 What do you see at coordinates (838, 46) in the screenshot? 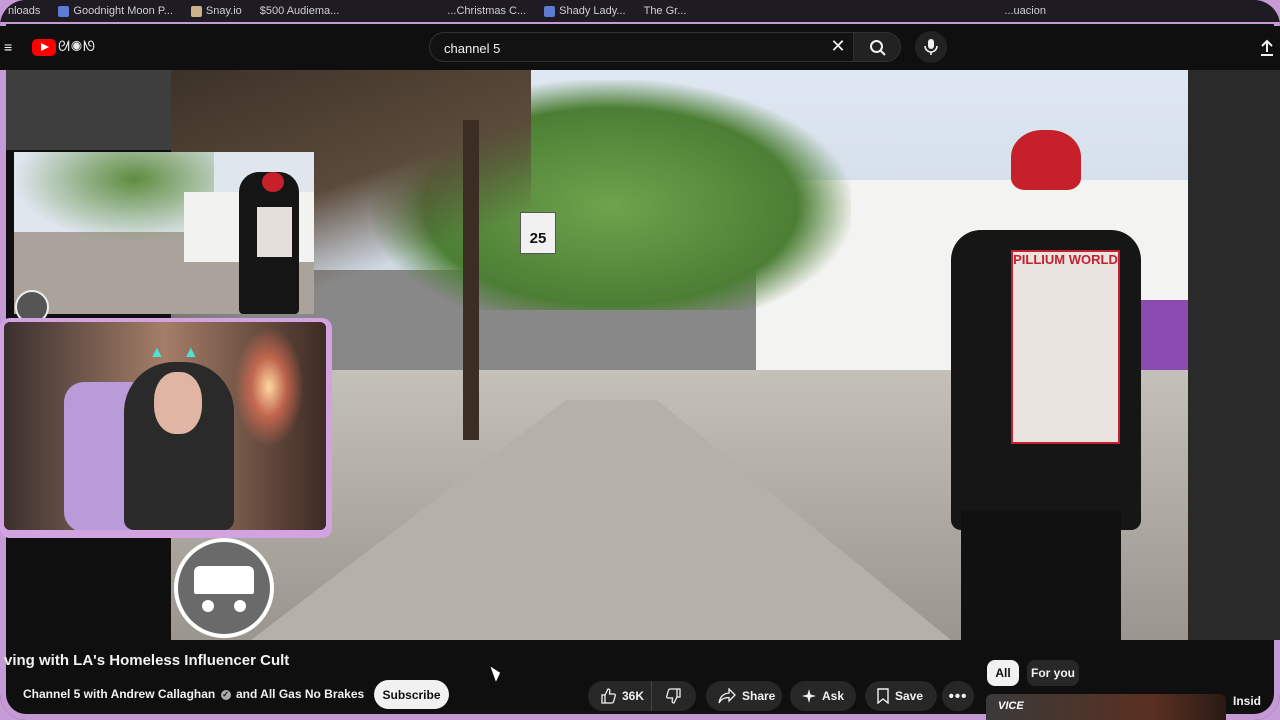
I see `clear-search-icon: ✕` at bounding box center [838, 46].